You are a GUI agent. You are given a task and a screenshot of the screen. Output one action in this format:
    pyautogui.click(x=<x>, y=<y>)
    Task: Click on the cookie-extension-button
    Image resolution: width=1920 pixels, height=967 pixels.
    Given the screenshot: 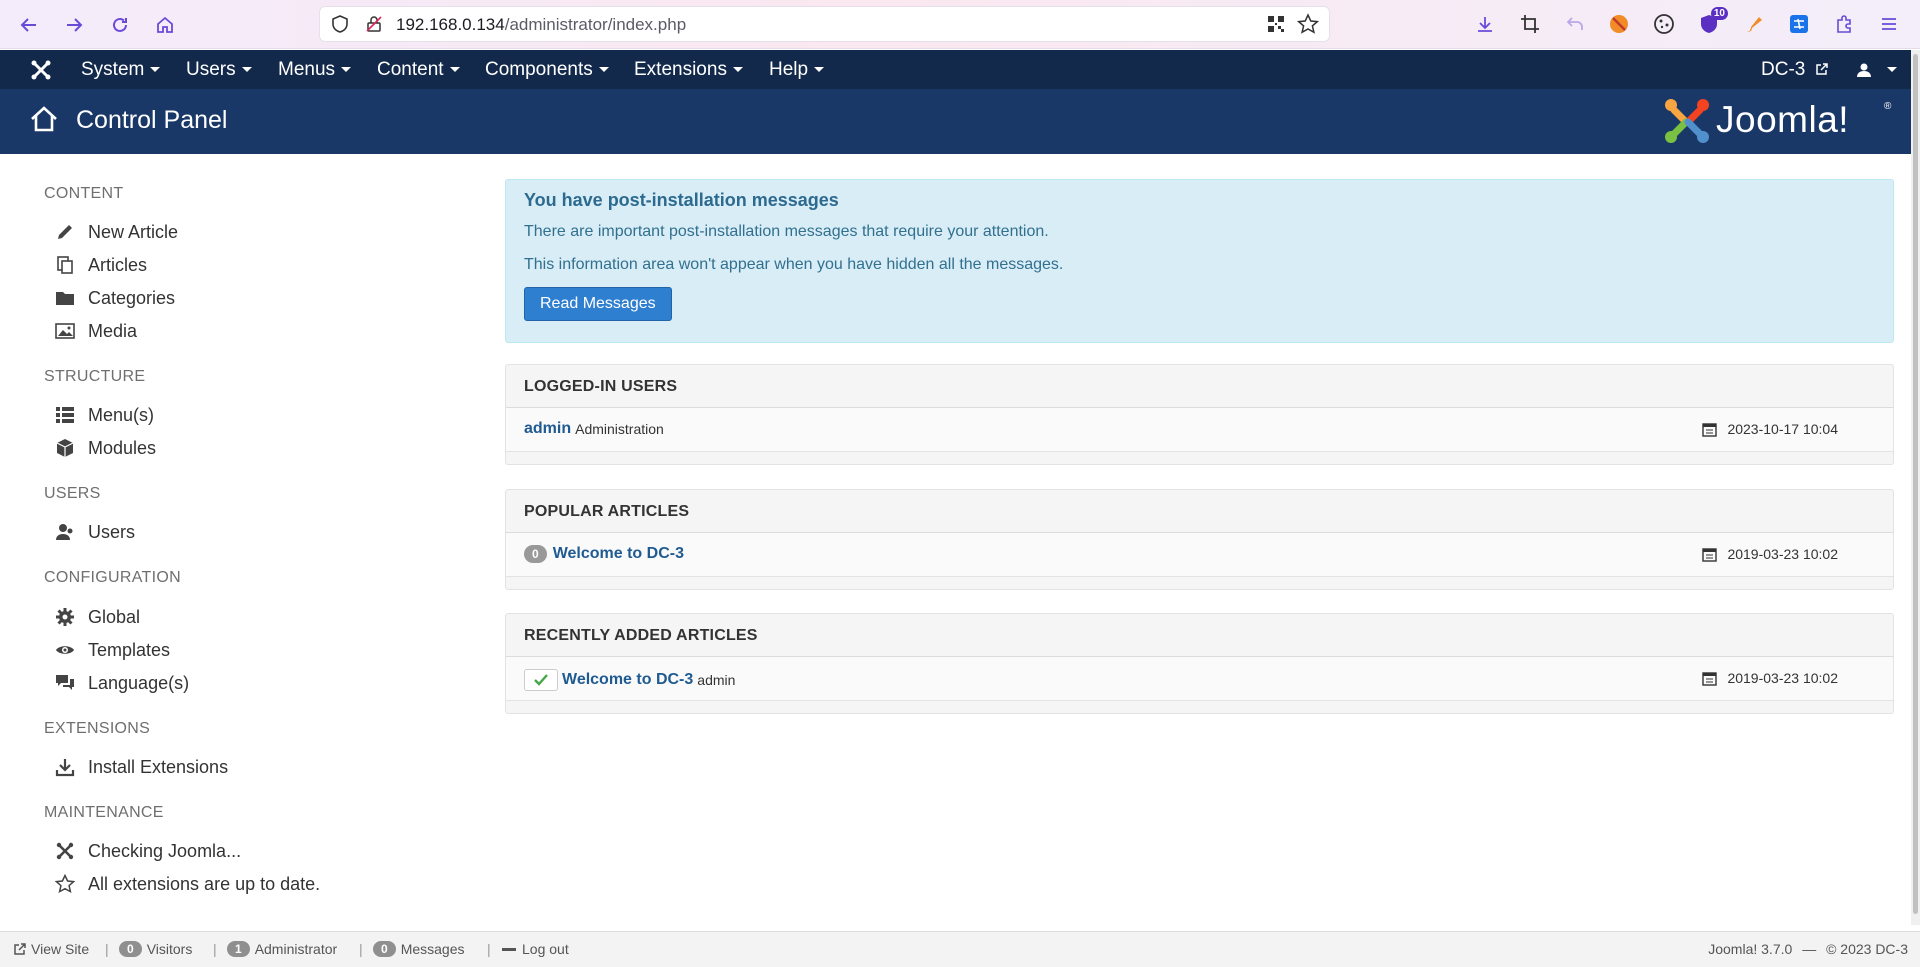 What is the action you would take?
    pyautogui.click(x=1664, y=24)
    